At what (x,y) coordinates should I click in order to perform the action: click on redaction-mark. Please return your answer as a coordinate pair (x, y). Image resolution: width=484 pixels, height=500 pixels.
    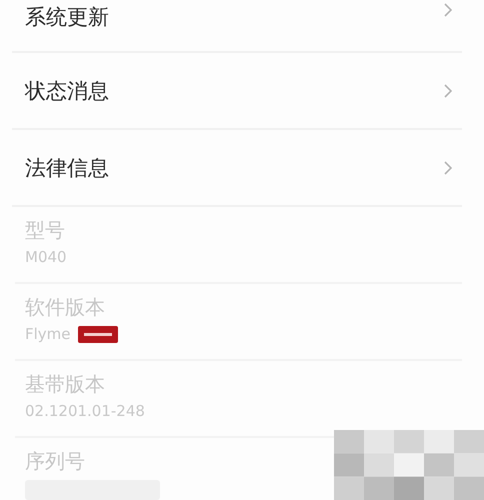
    Looking at the image, I should click on (98, 334).